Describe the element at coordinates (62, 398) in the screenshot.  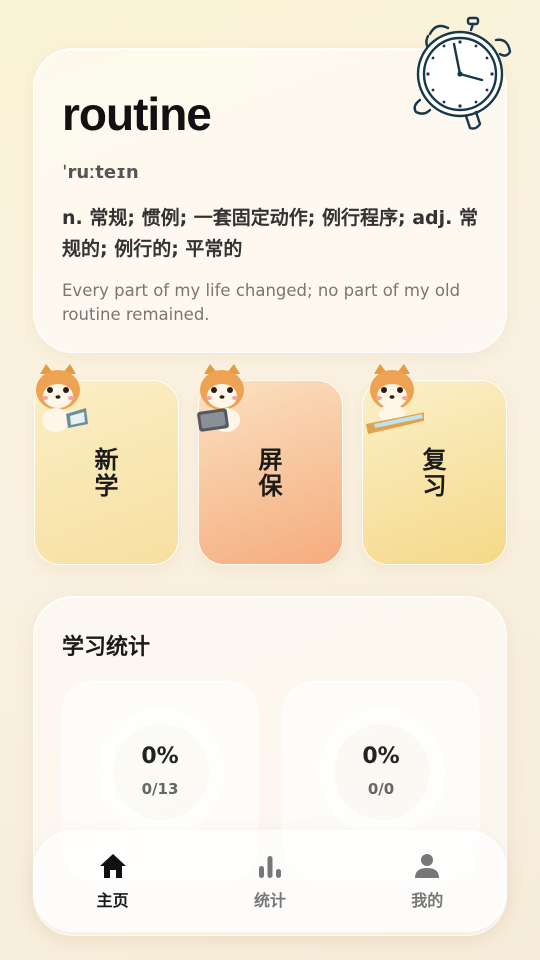
I see `dog-reading-icon` at that location.